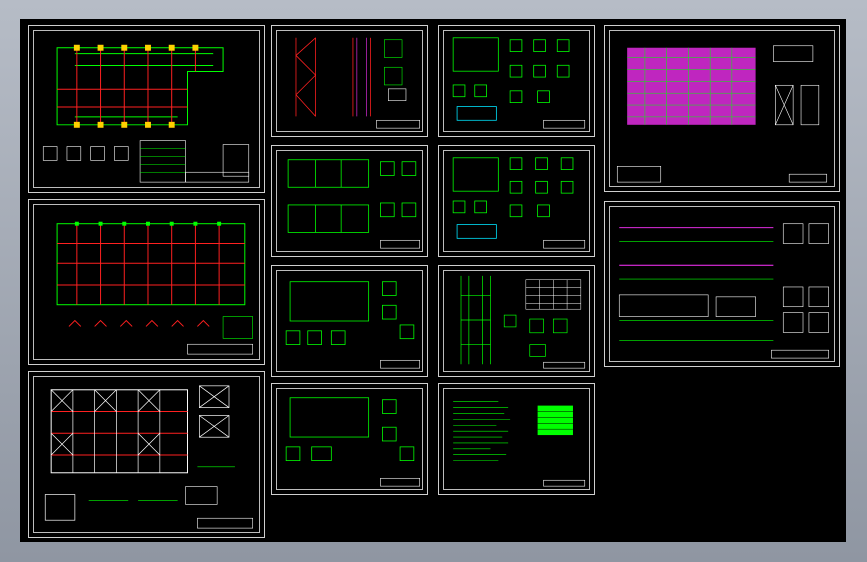 The image size is (867, 562). What do you see at coordinates (353, 442) in the screenshot?
I see `beam-detail-3-drawing` at bounding box center [353, 442].